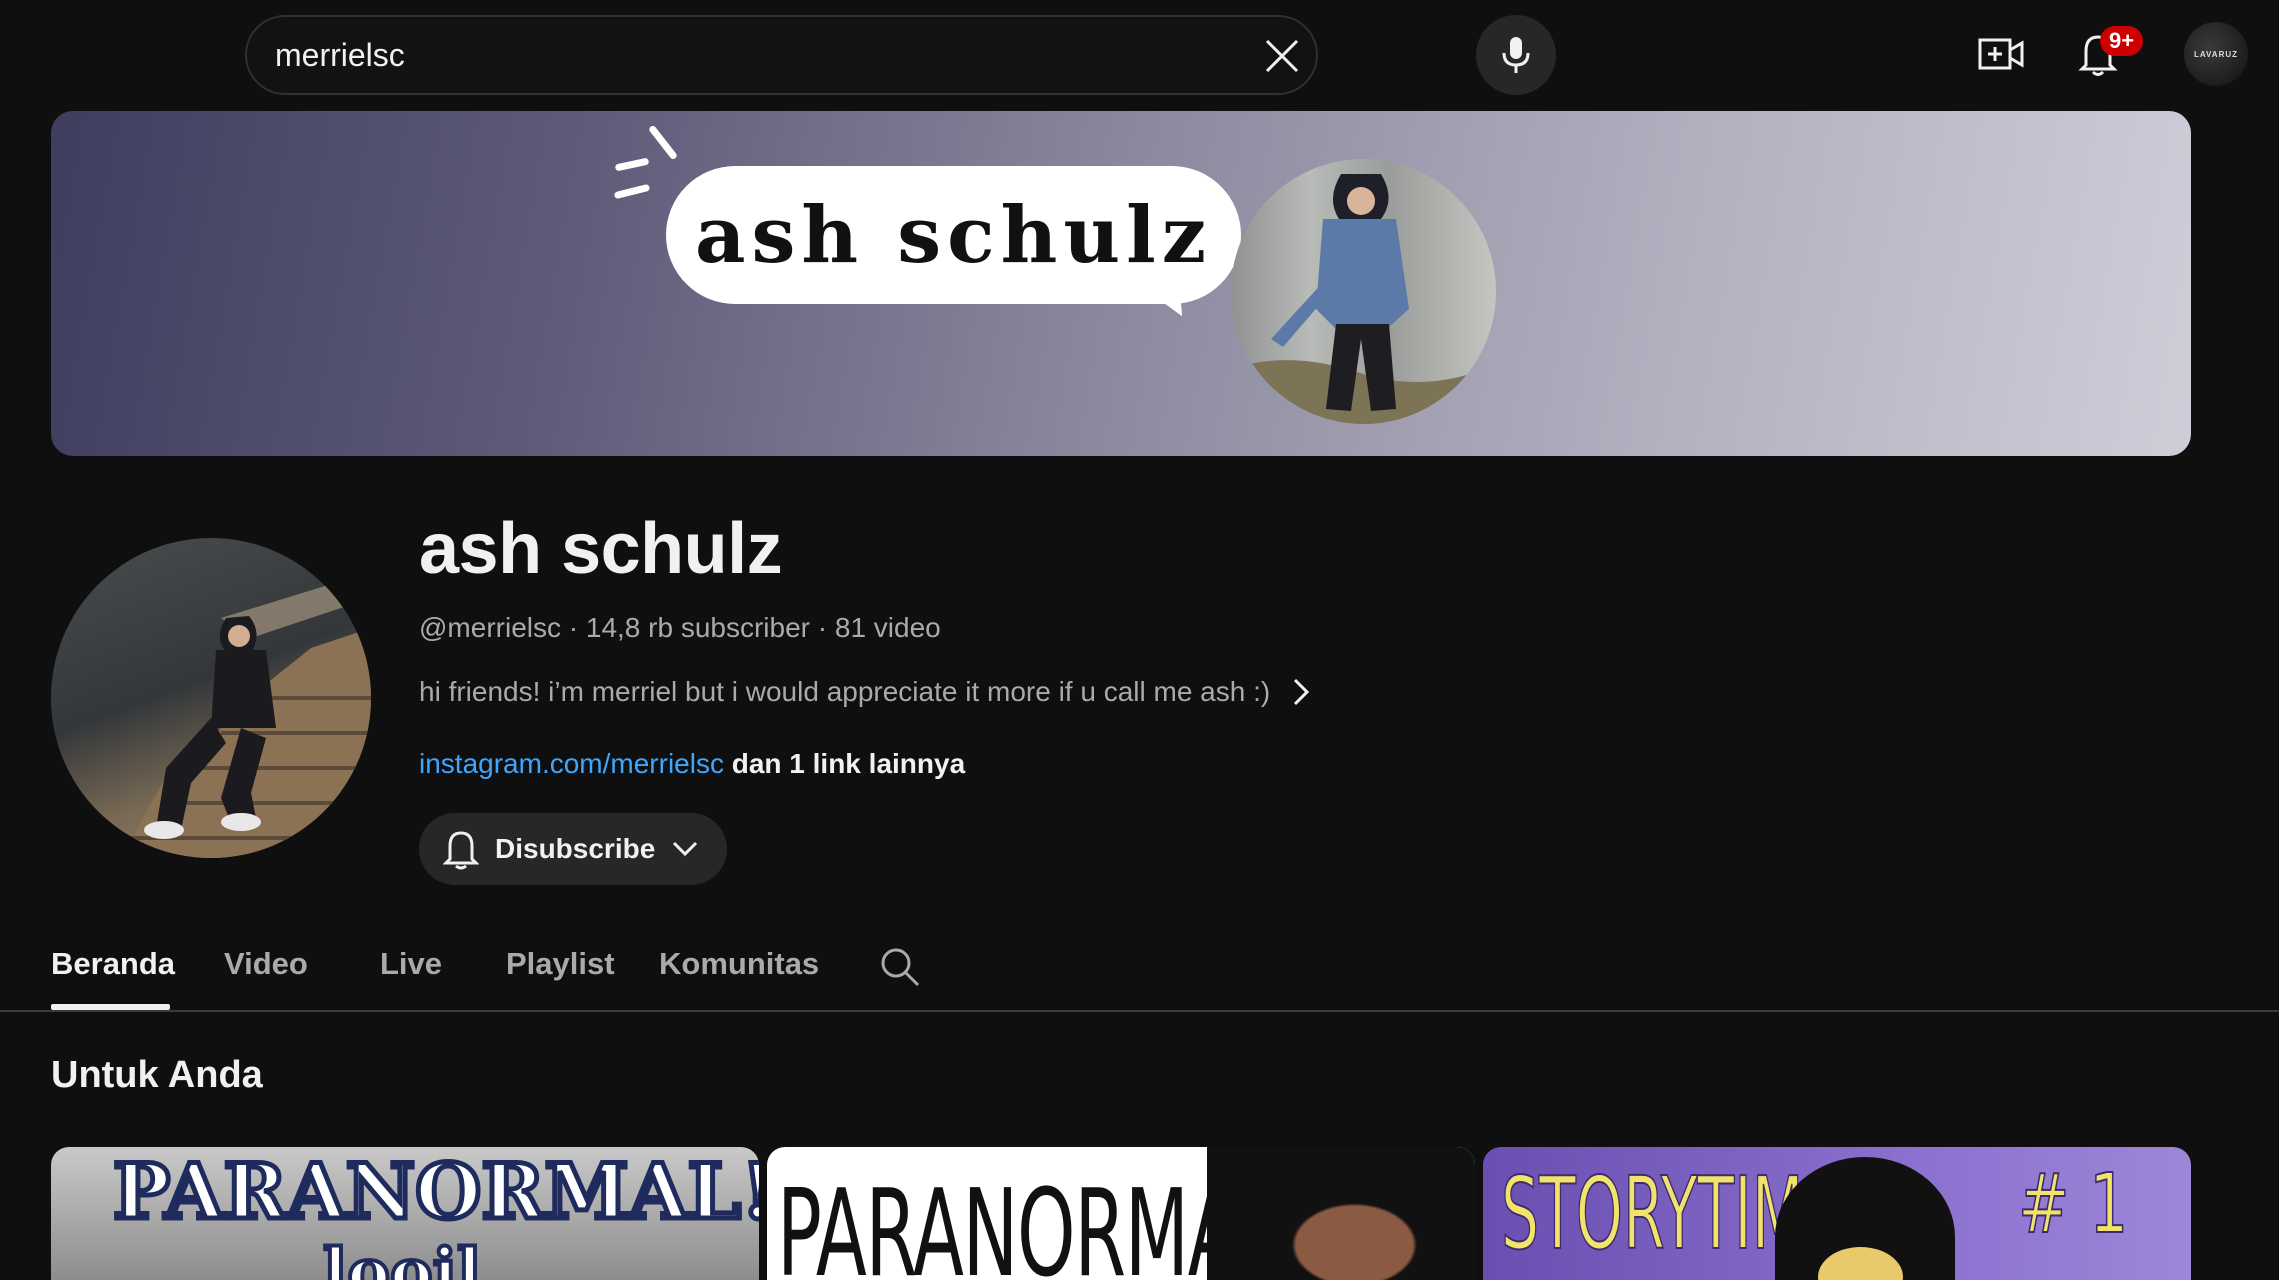 The image size is (2279, 1280). Describe the element at coordinates (490, 627) in the screenshot. I see `channel-handle: @merrielsc` at that location.